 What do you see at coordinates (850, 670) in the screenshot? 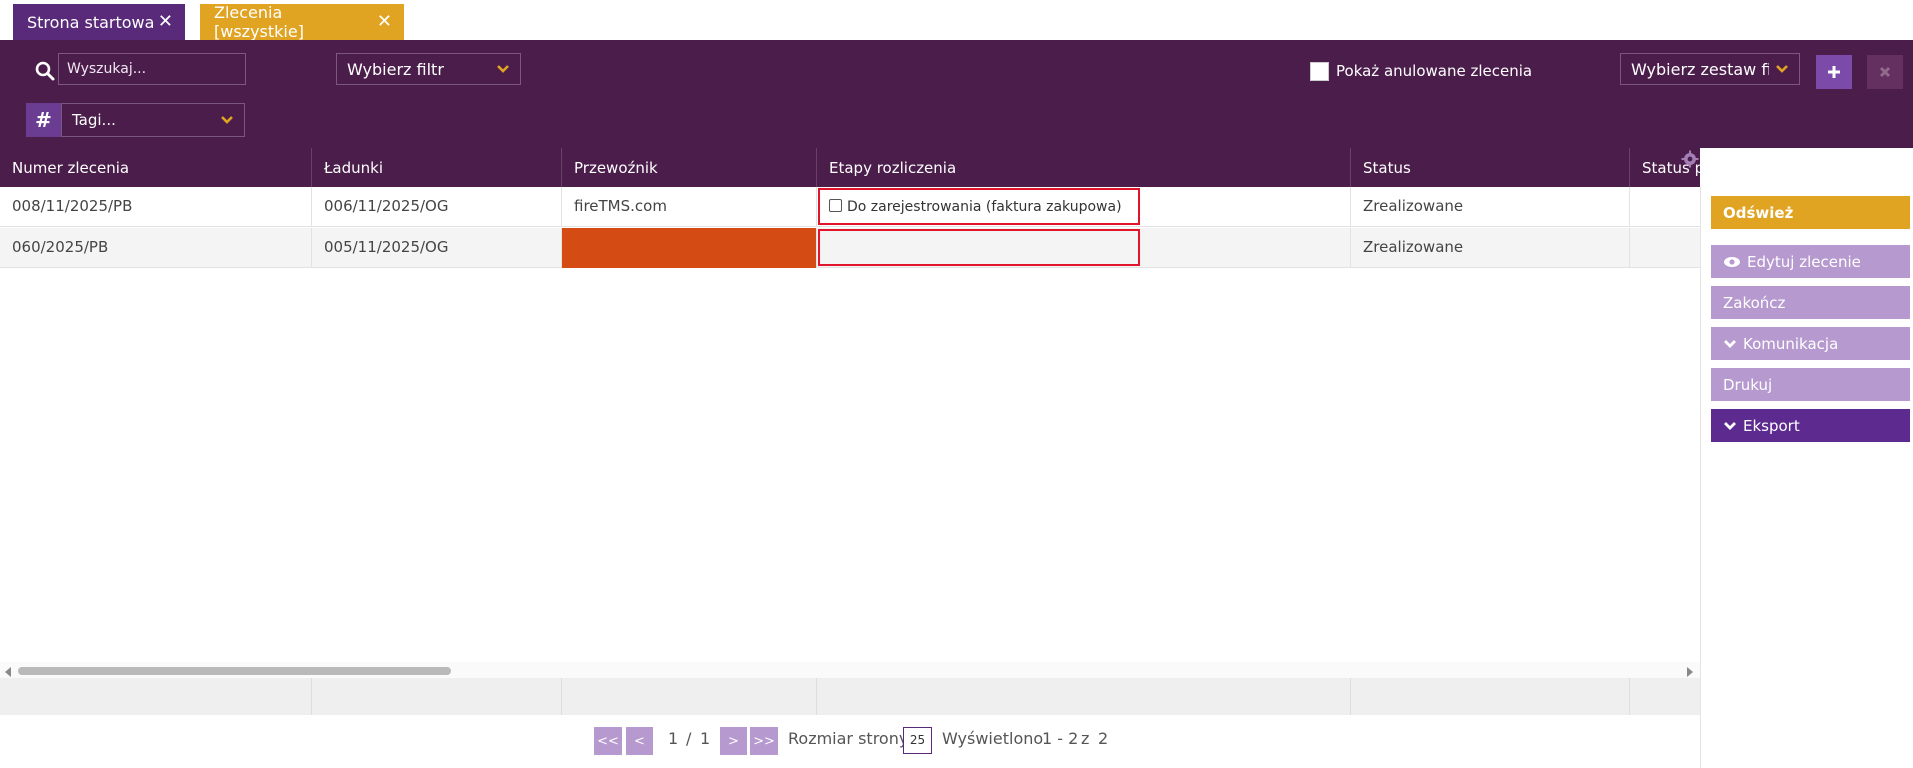
I see `horizontal-scrollbar` at bounding box center [850, 670].